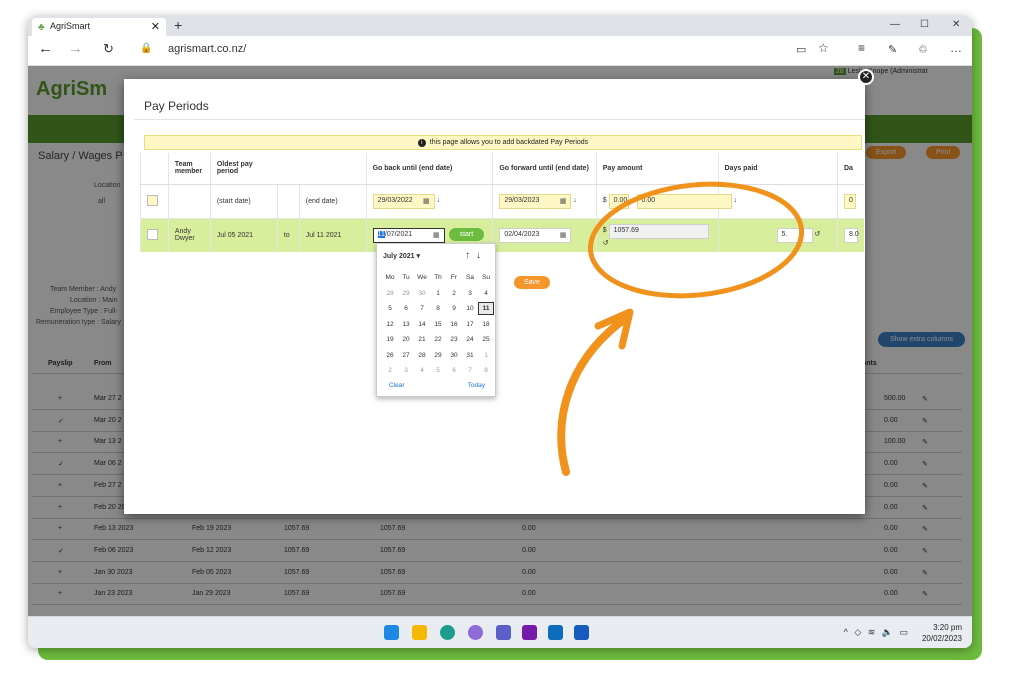  Describe the element at coordinates (696, 240) in the screenshot. I see `highlight-circle-annotation` at that location.